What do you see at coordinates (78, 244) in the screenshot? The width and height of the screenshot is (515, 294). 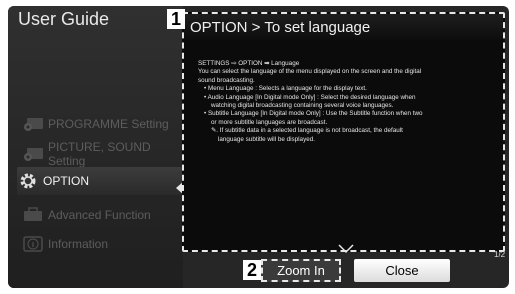 I see `sidebar-item-label: Information` at bounding box center [78, 244].